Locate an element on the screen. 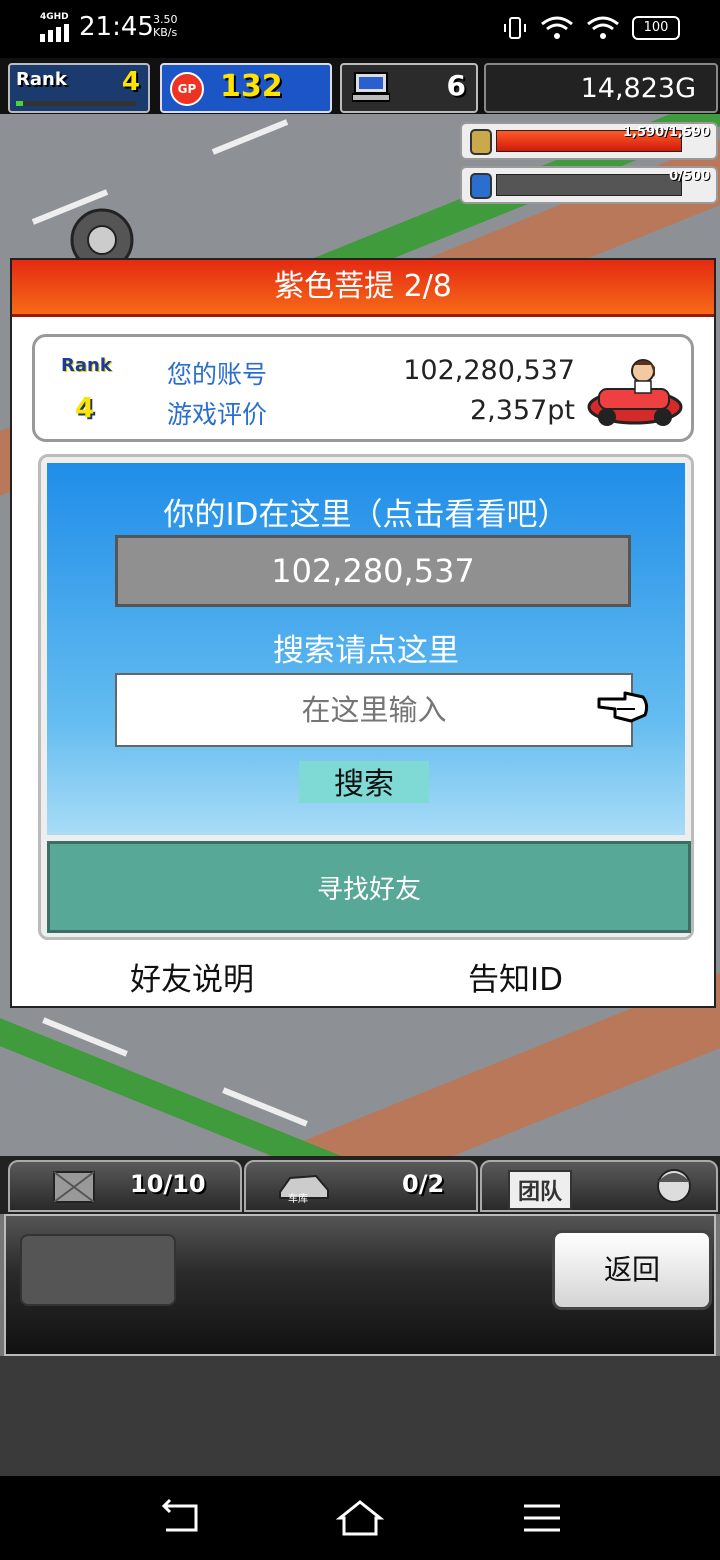 The width and height of the screenshot is (720, 1560). menu-nav-icon is located at coordinates (542, 1518).